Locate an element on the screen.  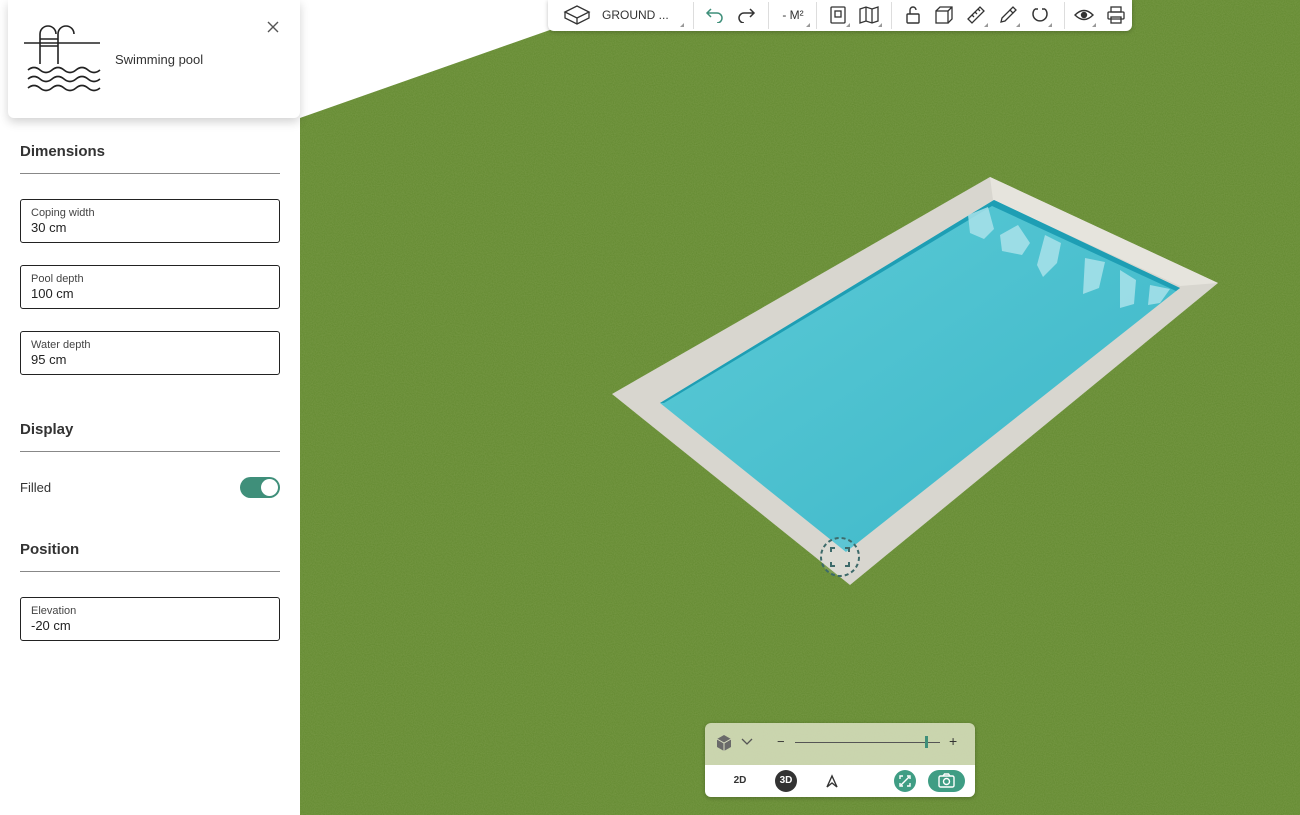
toggle-knob is located at coordinates (269, 487).